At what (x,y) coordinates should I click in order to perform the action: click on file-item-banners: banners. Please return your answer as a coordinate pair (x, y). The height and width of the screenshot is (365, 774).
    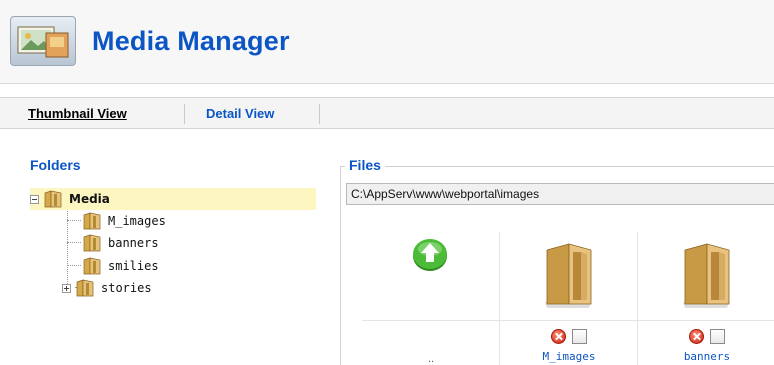
    Looking at the image, I should click on (706, 298).